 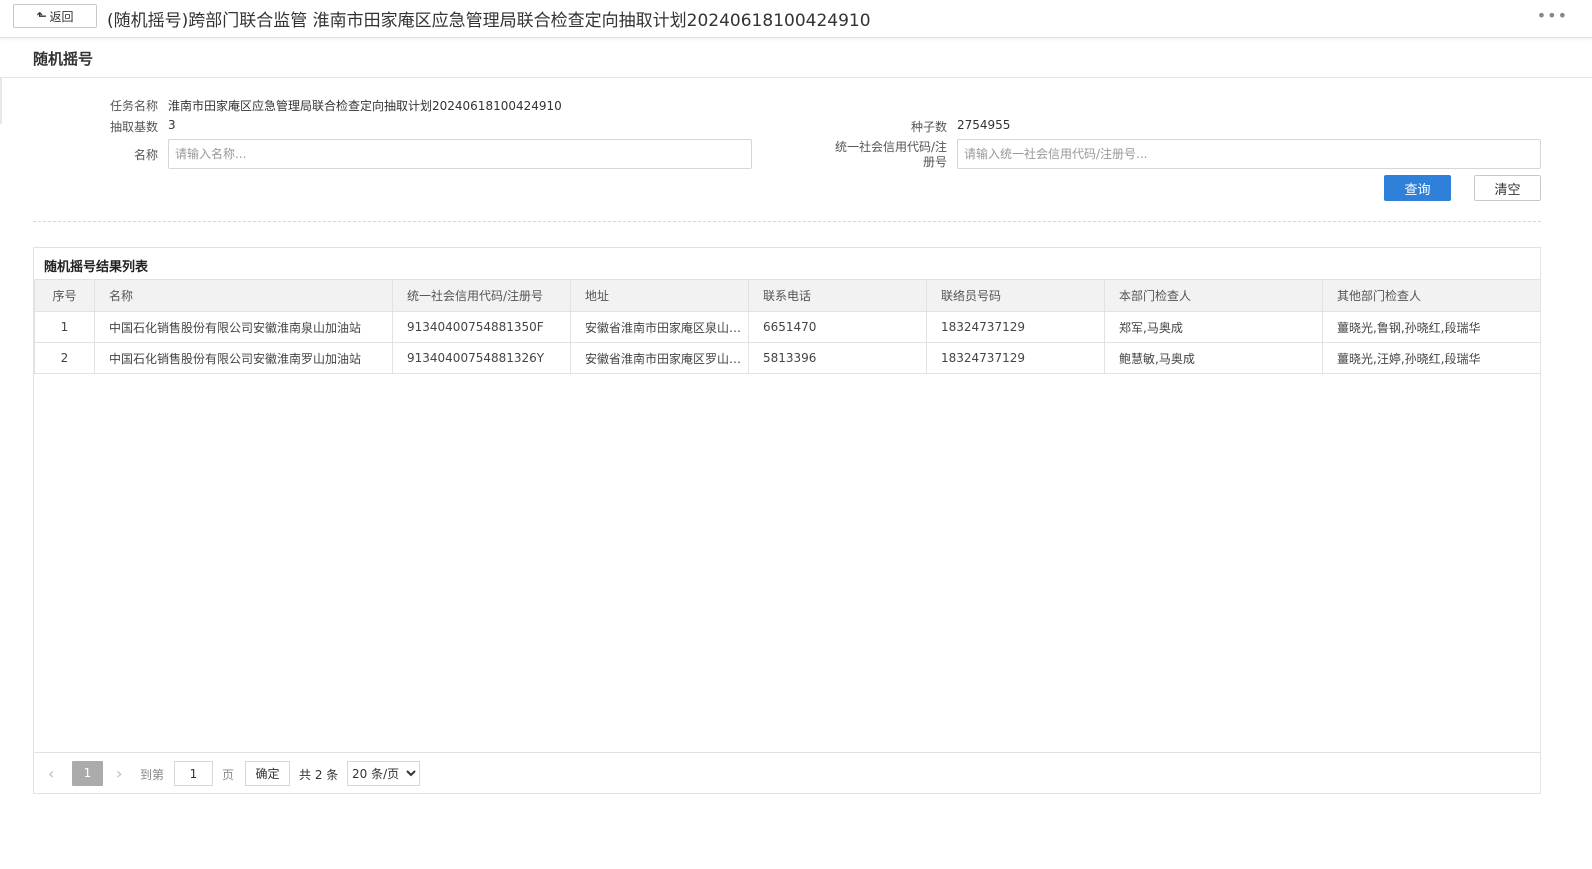 I want to click on cell-address: 安徽省淮南市田家庵区罗山加油站, so click(x=659, y=358).